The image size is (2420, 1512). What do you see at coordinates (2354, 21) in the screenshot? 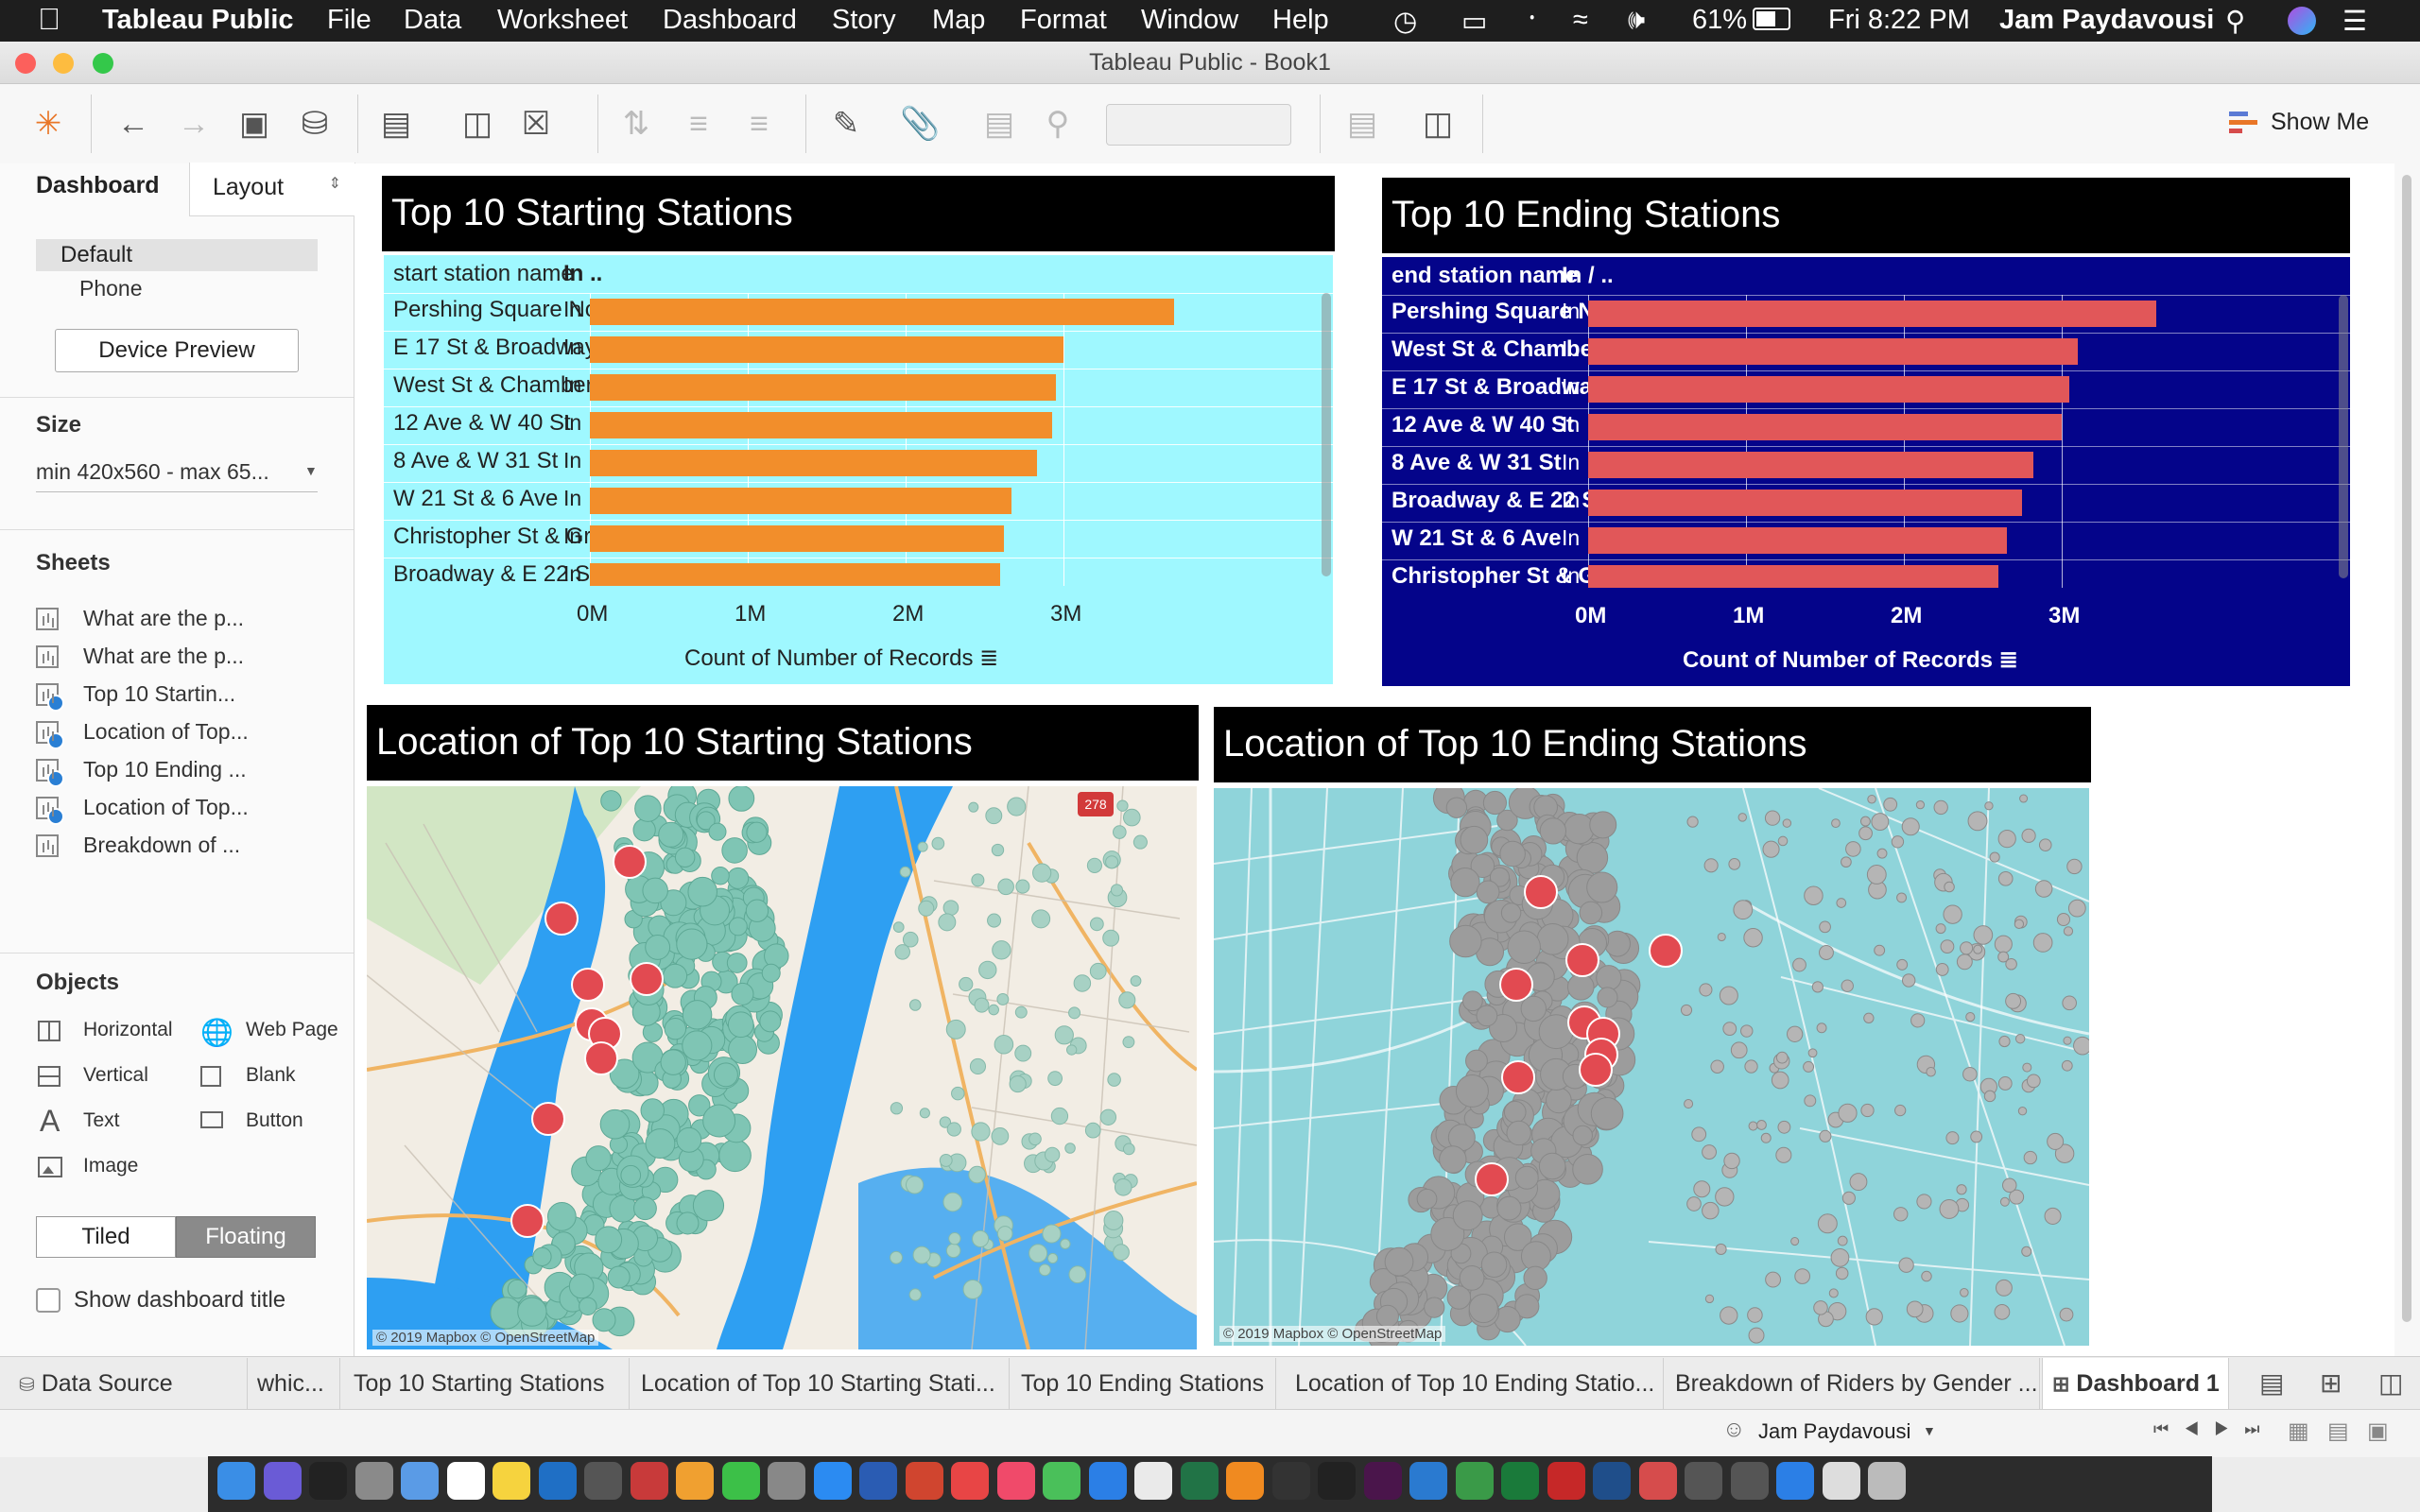
I see `notification-center-icon: ☰` at bounding box center [2354, 21].